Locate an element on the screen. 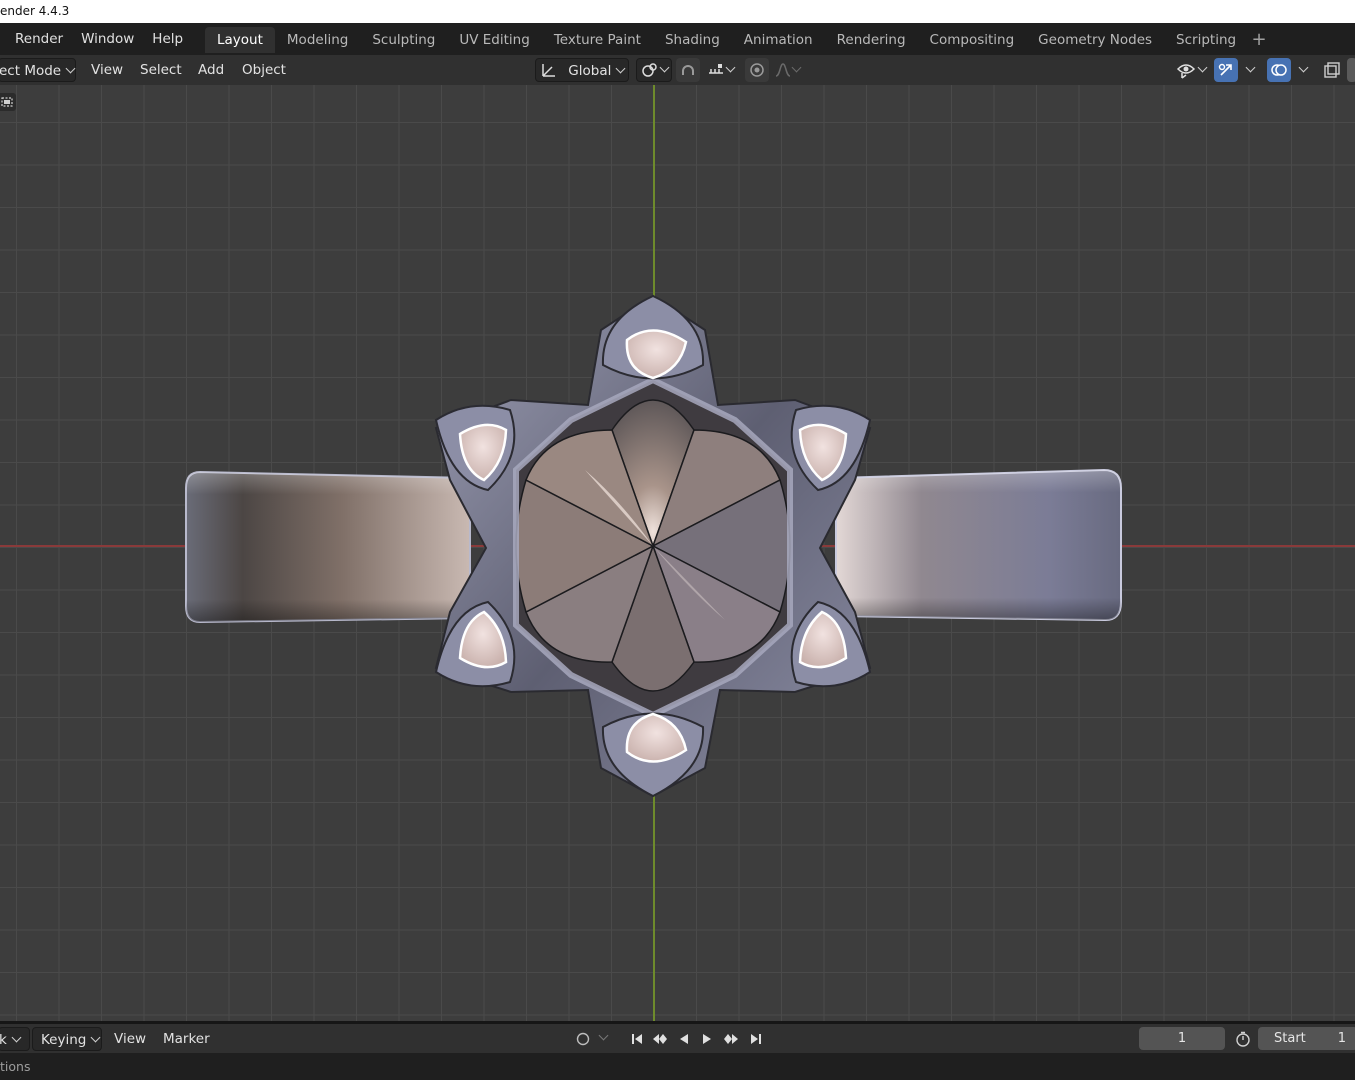  menu-select: Select is located at coordinates (161, 70).